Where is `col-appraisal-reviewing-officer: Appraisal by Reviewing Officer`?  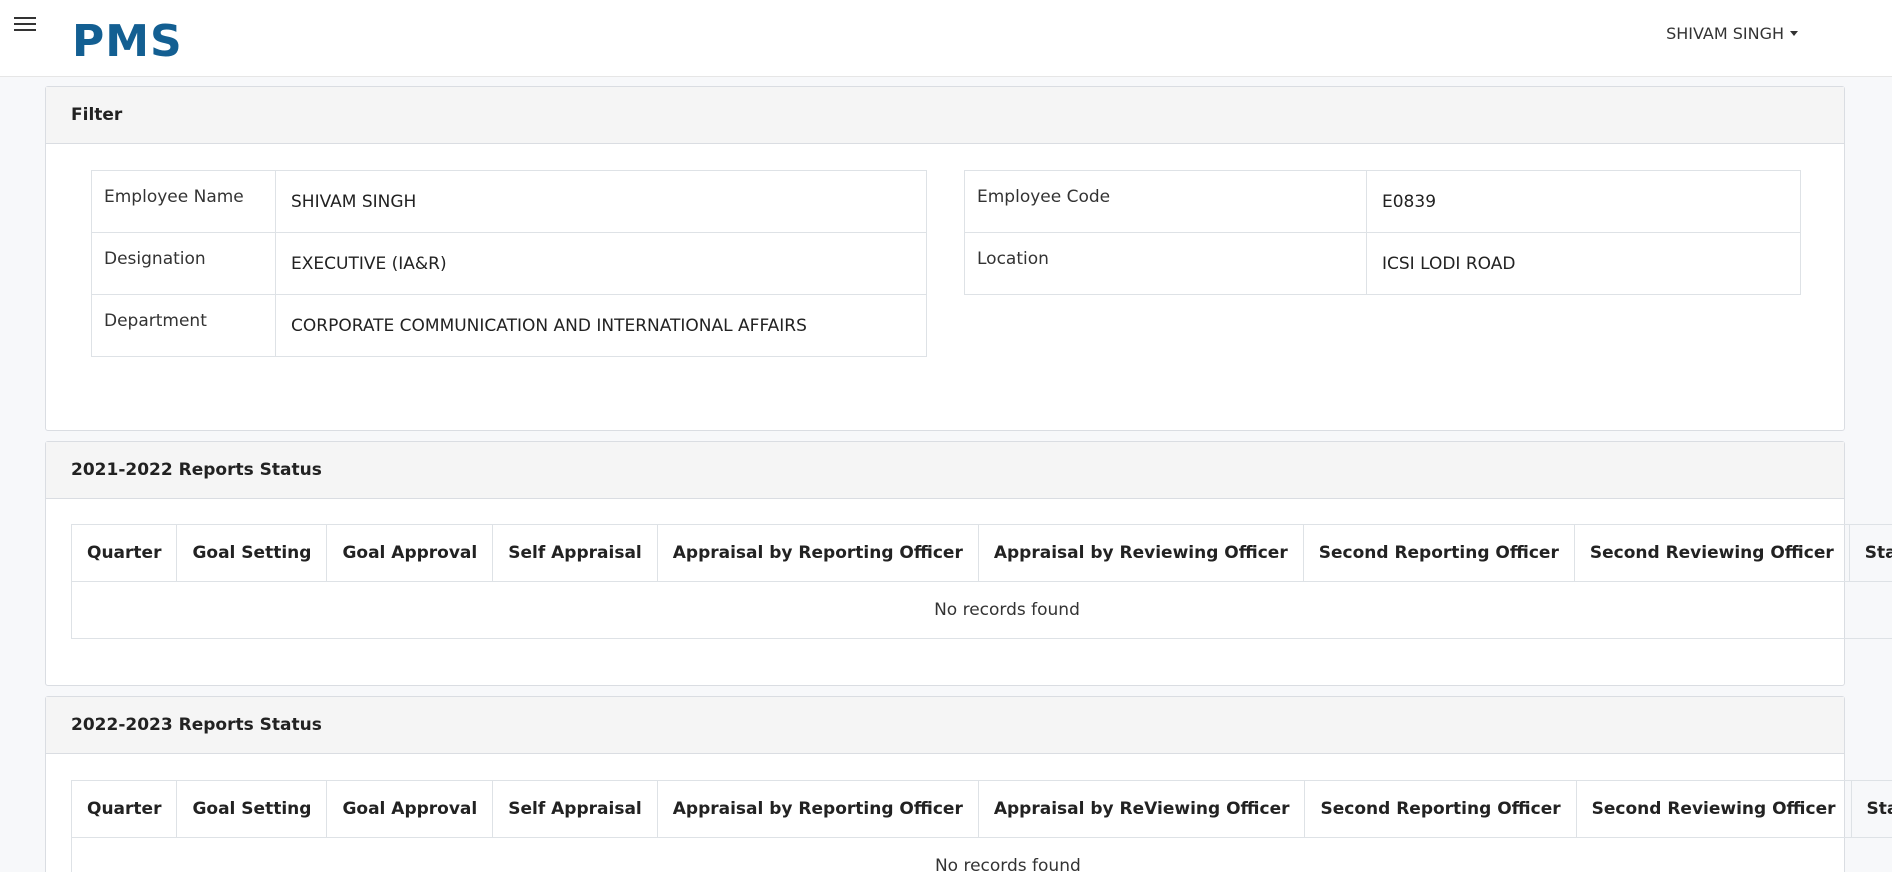
col-appraisal-reviewing-officer: Appraisal by Reviewing Officer is located at coordinates (1140, 553).